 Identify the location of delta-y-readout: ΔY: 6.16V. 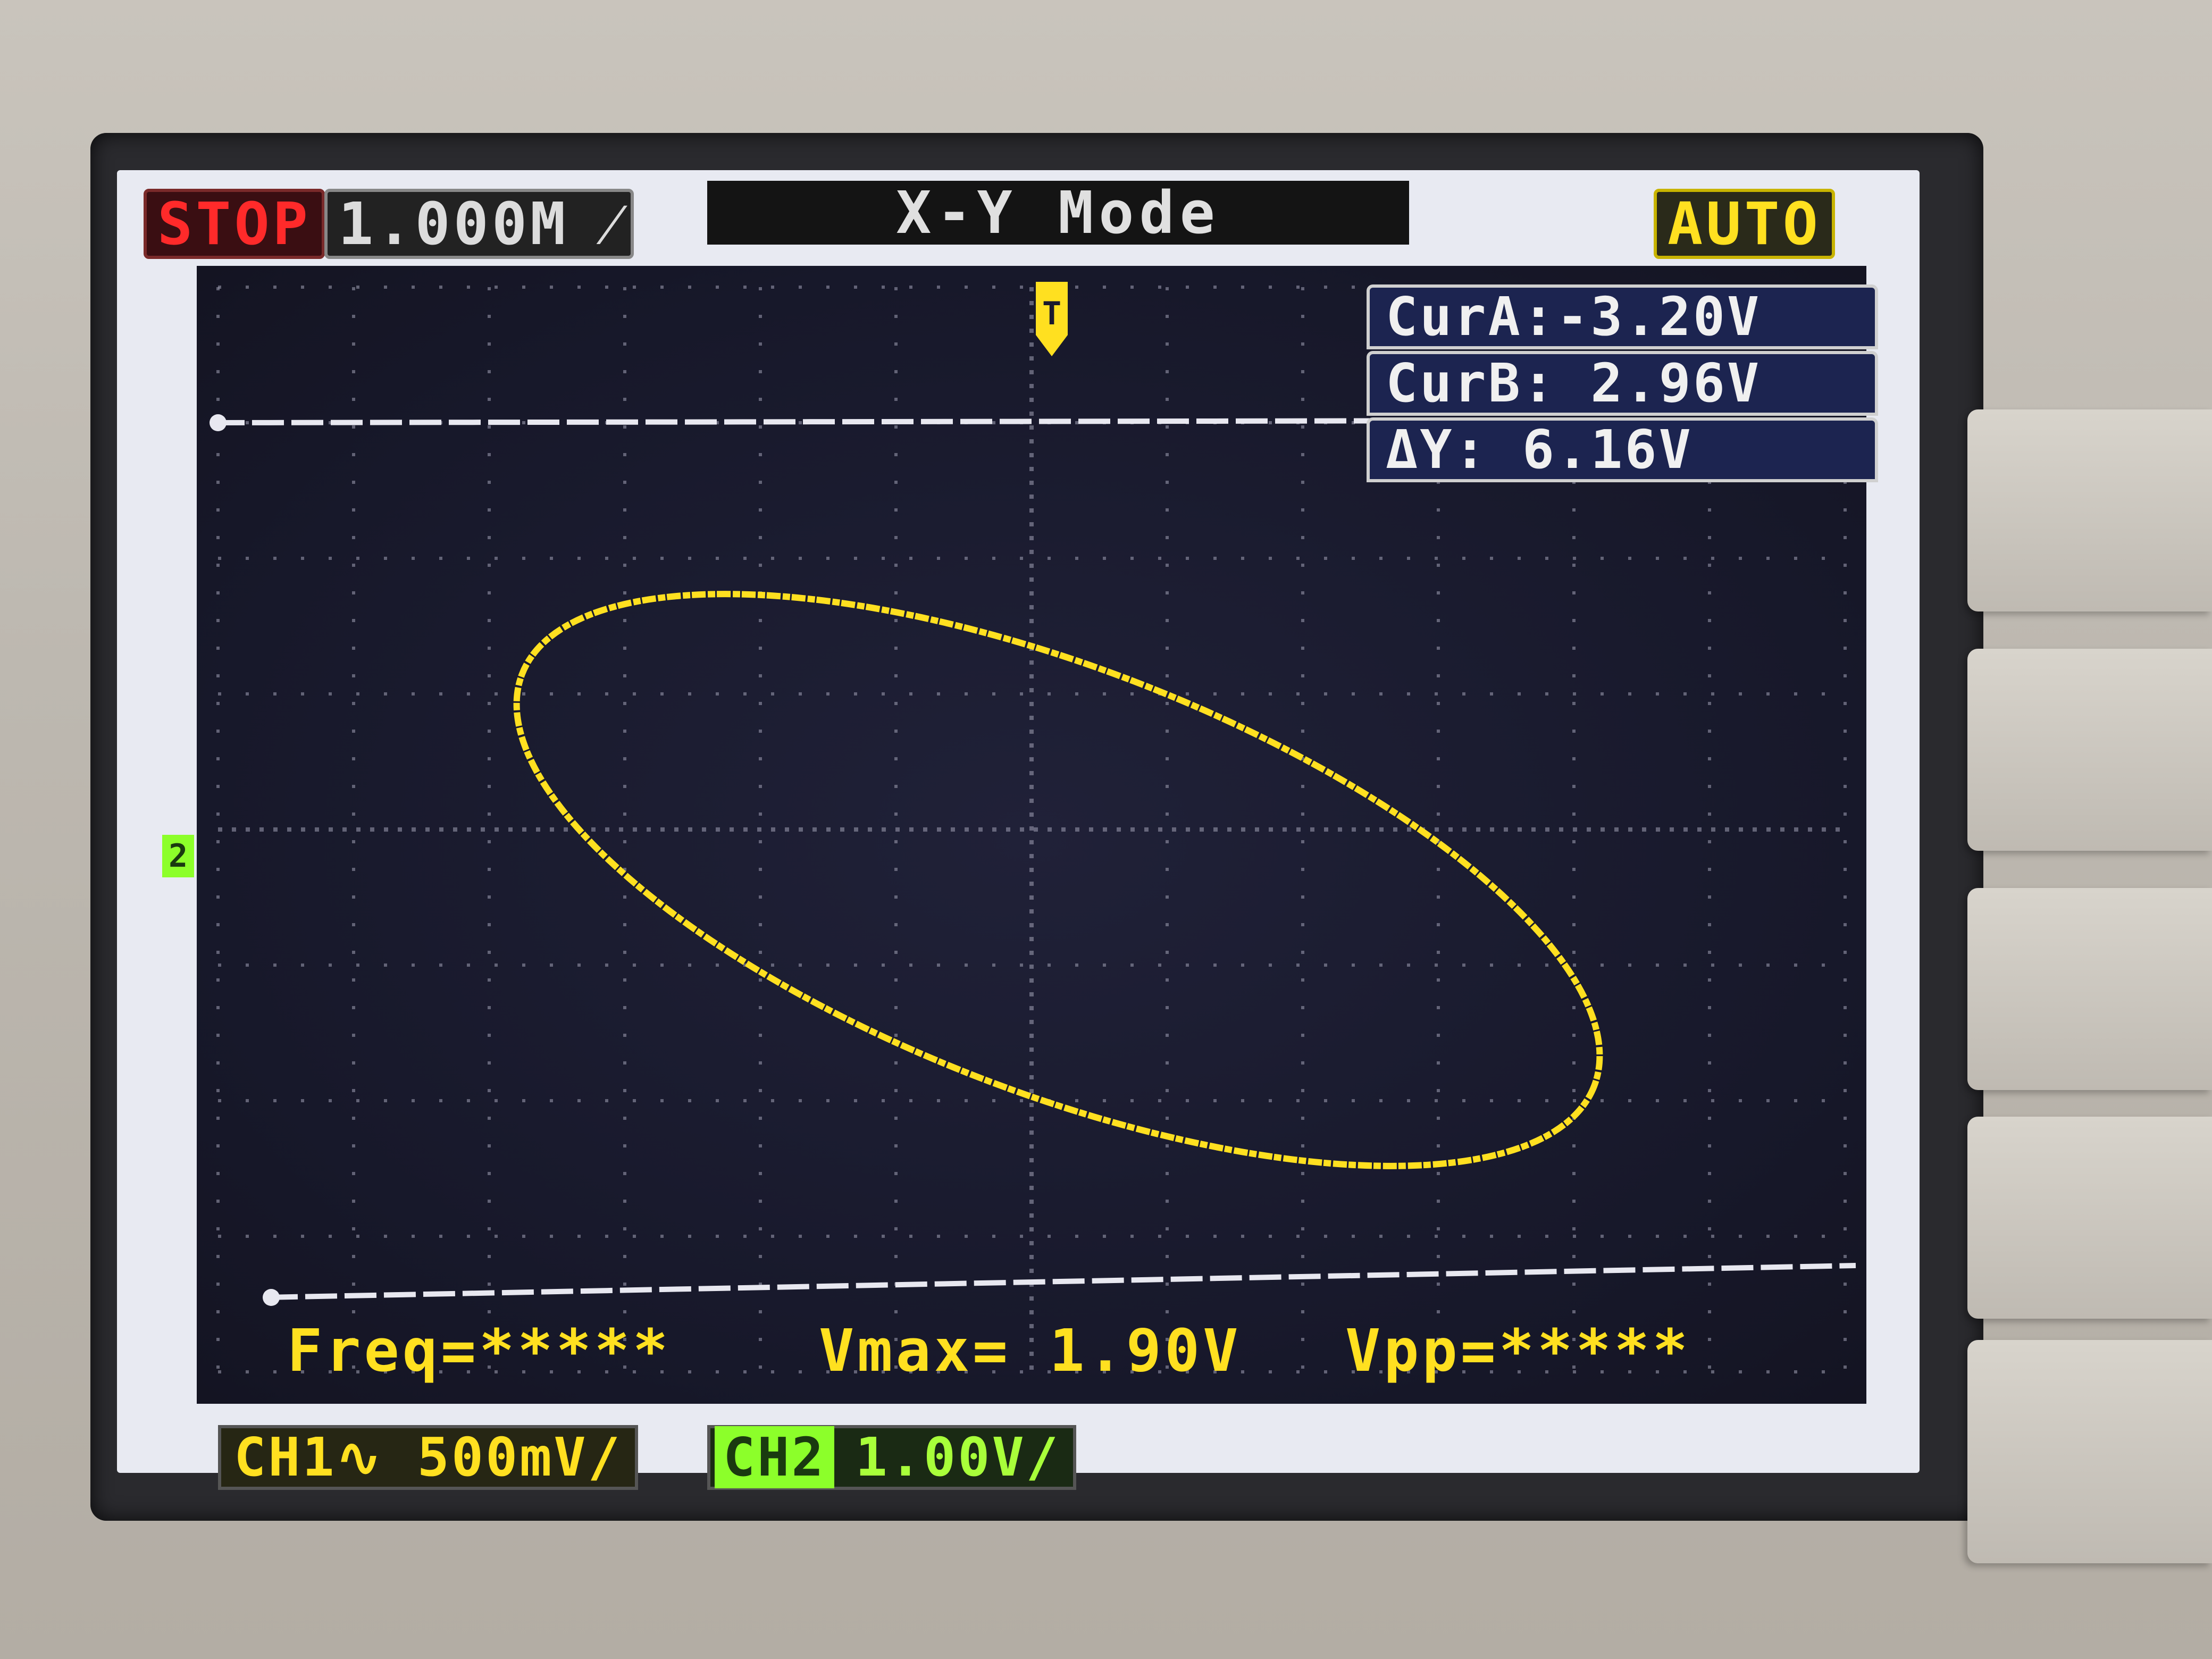
(1622, 449).